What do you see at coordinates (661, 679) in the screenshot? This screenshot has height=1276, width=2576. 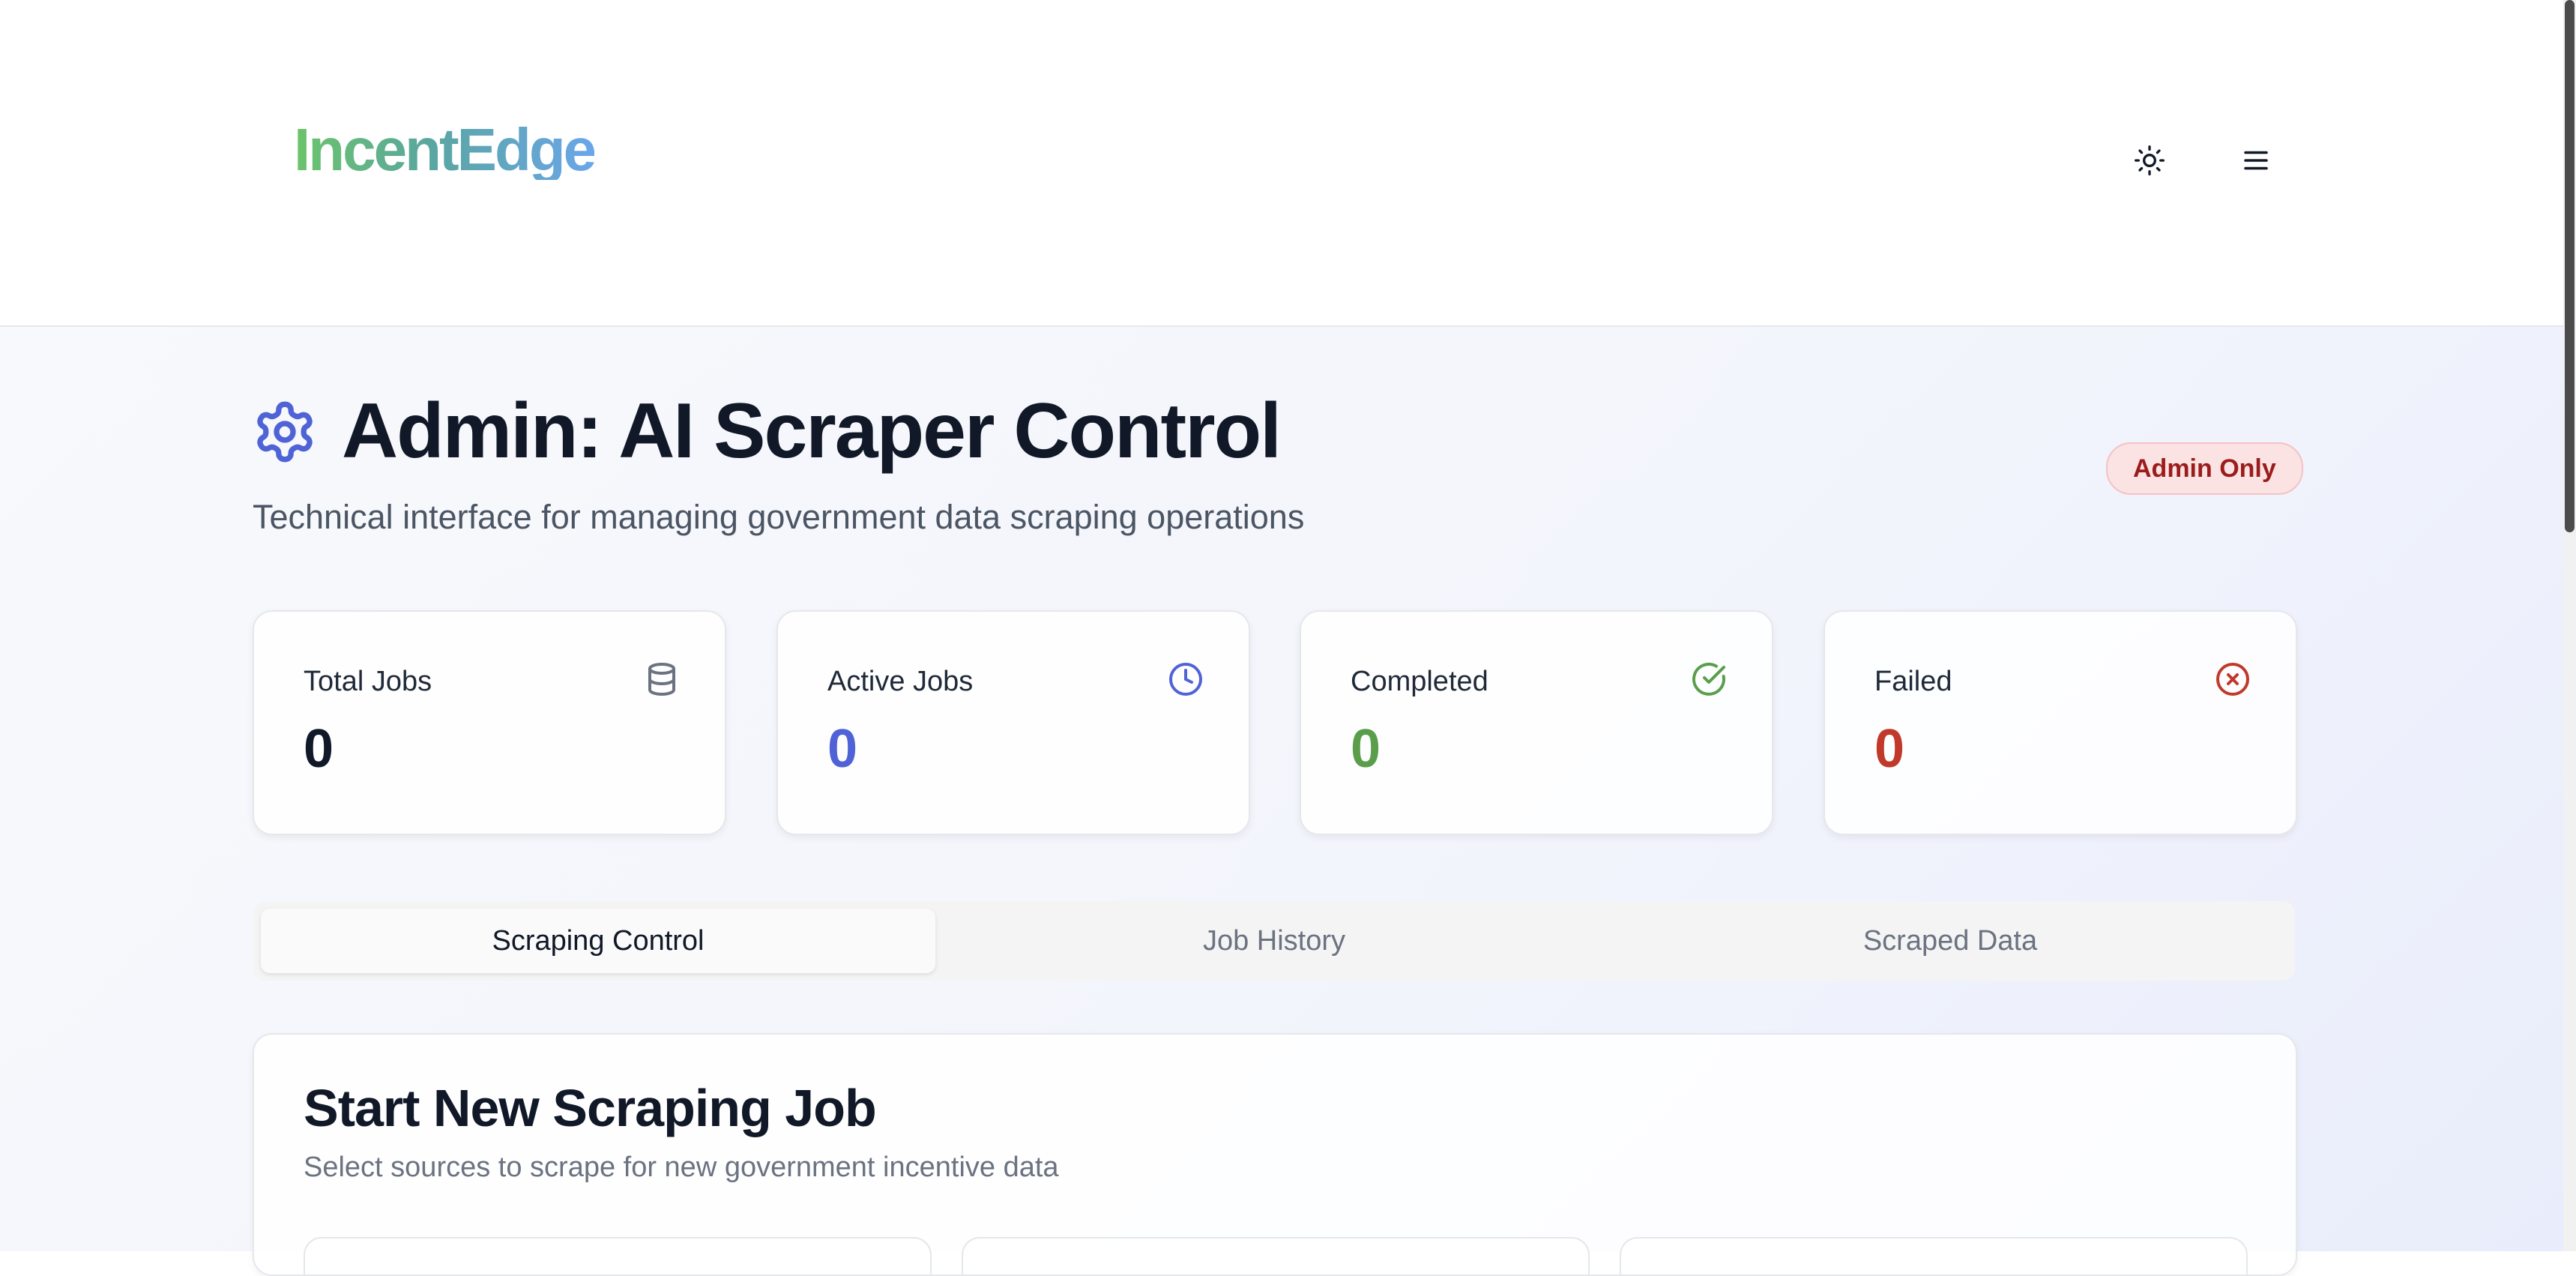 I see `database-icon` at bounding box center [661, 679].